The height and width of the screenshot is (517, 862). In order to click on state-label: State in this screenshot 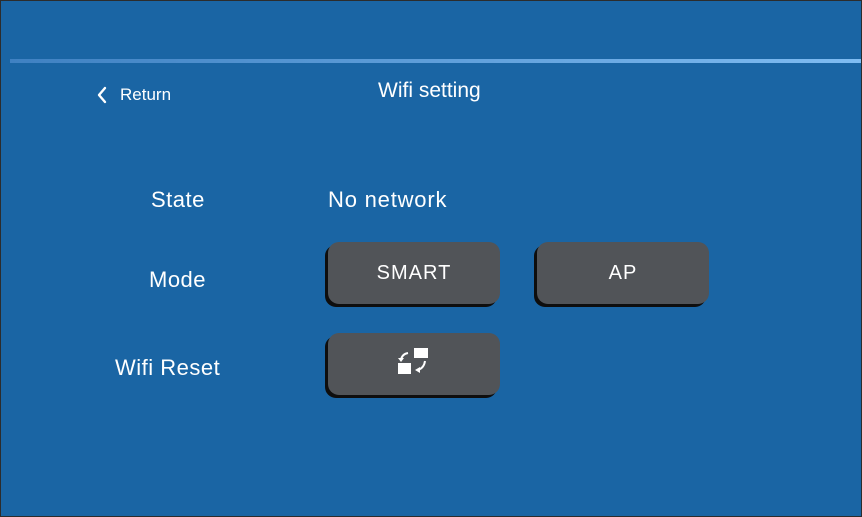, I will do `click(178, 199)`.